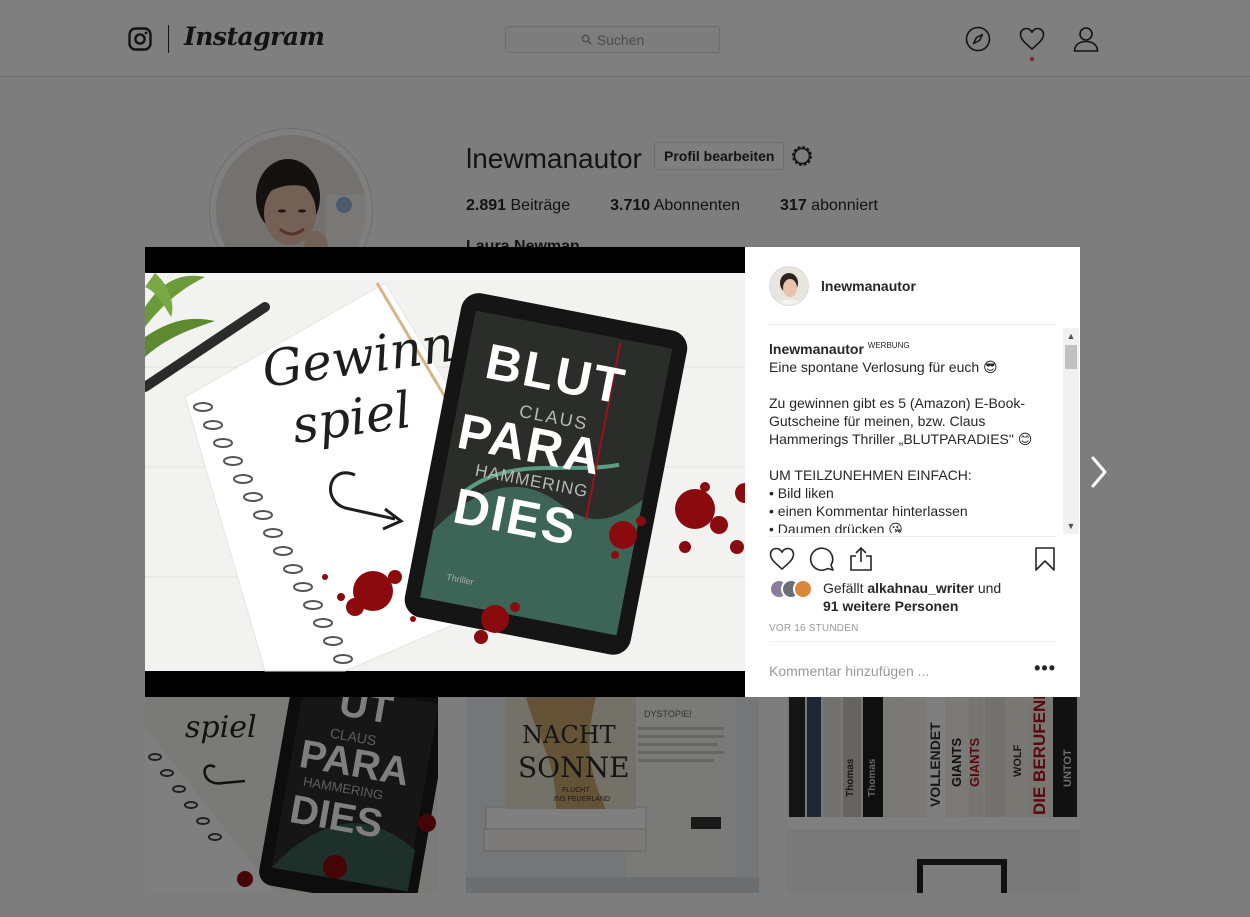  Describe the element at coordinates (868, 511) in the screenshot. I see `caption-line: • einen Kommentar hinterlassen` at that location.